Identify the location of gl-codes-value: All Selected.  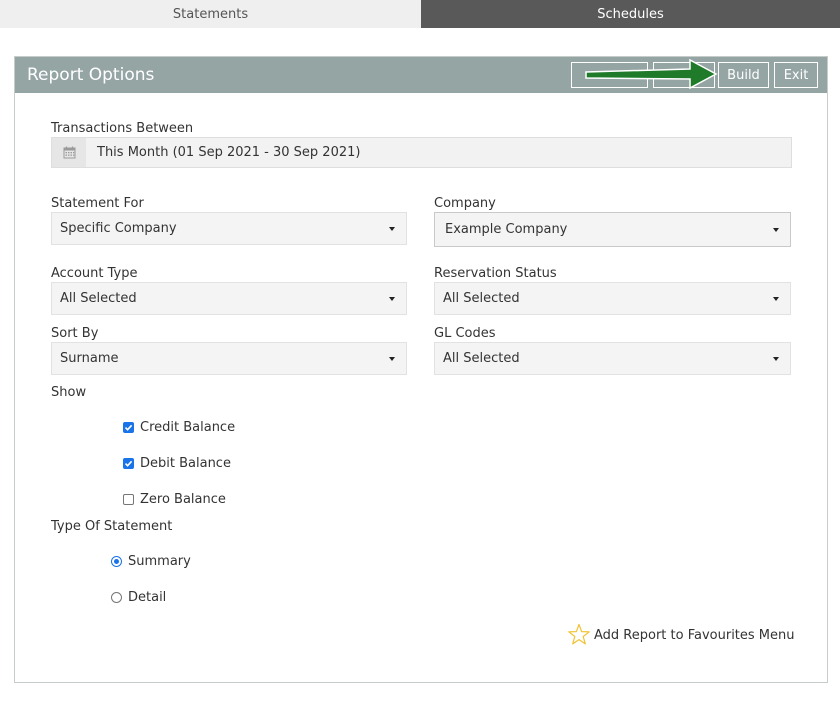
(481, 358).